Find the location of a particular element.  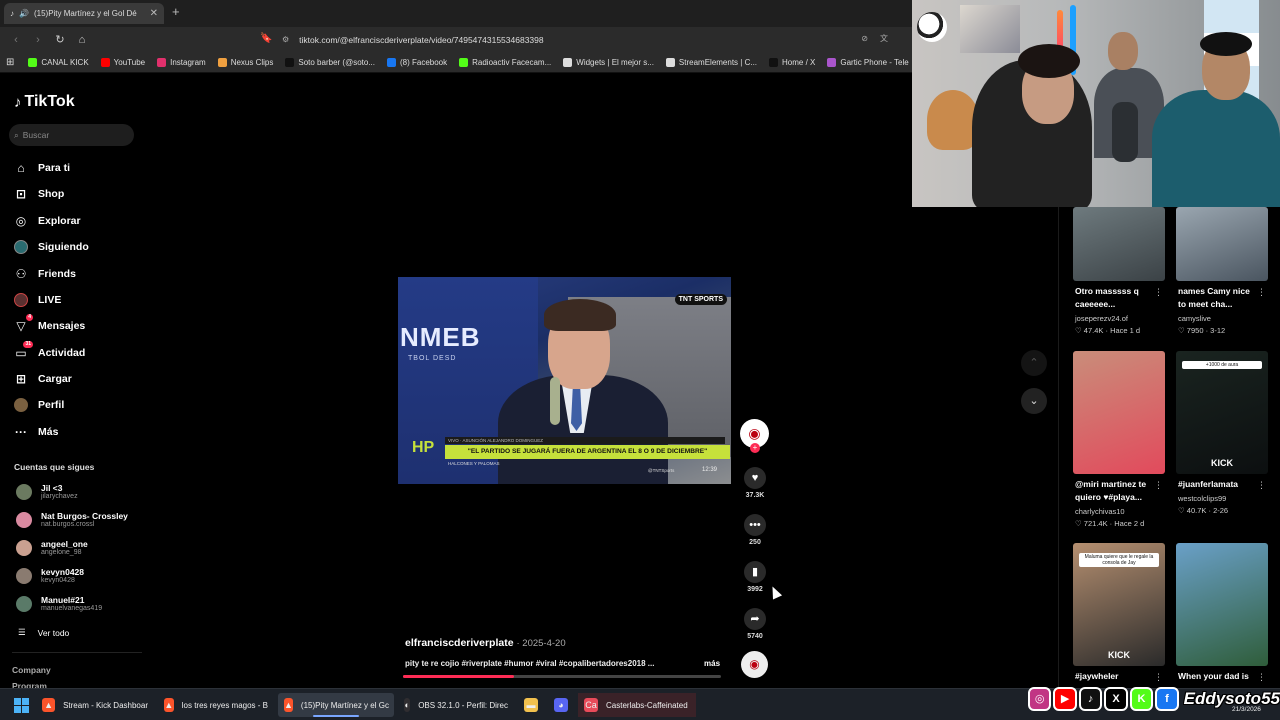

site-info-icon: ⚙ is located at coordinates (285, 39).